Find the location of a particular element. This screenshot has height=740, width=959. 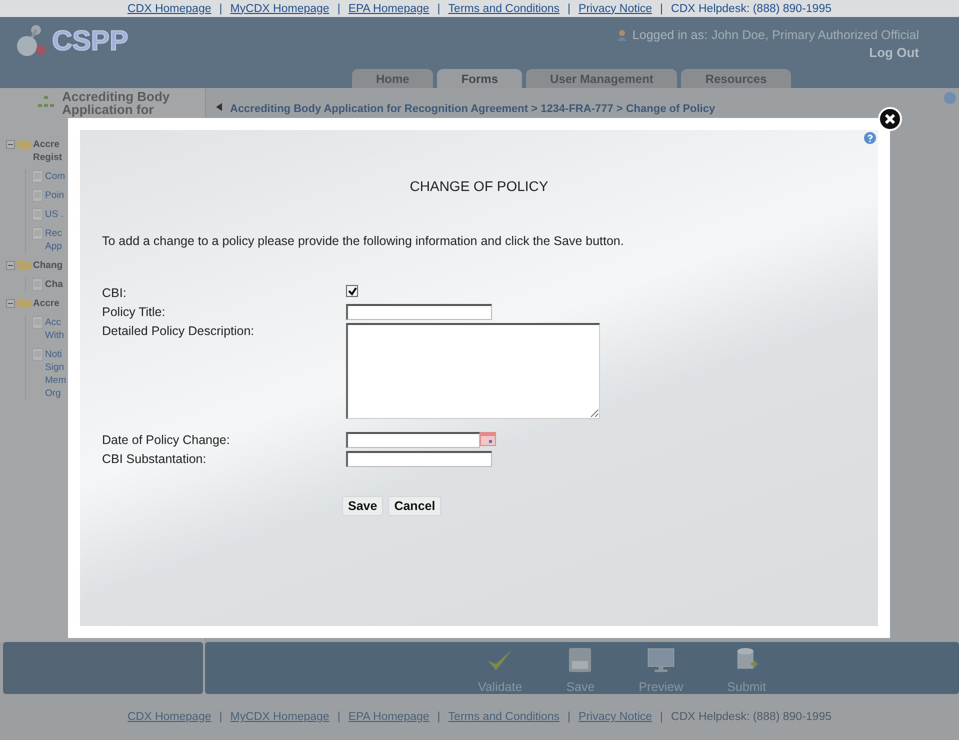

toolbar-button: Submit is located at coordinates (746, 671).